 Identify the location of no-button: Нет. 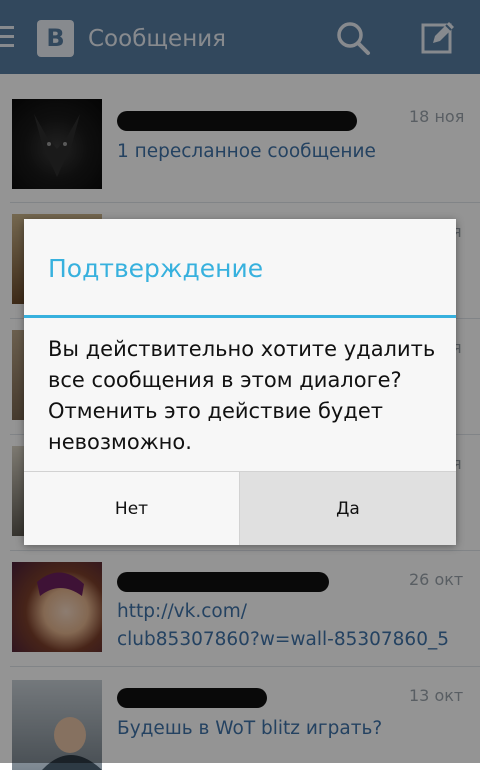
(131, 508).